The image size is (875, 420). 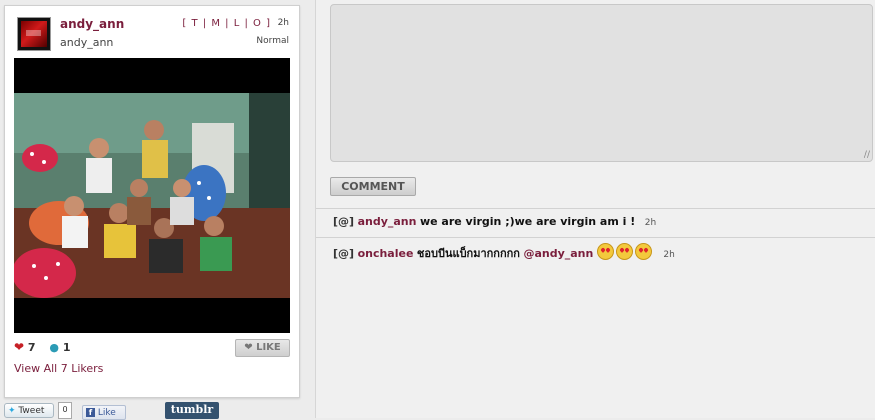 I want to click on comment-mention: @andy_ann, so click(x=558, y=253).